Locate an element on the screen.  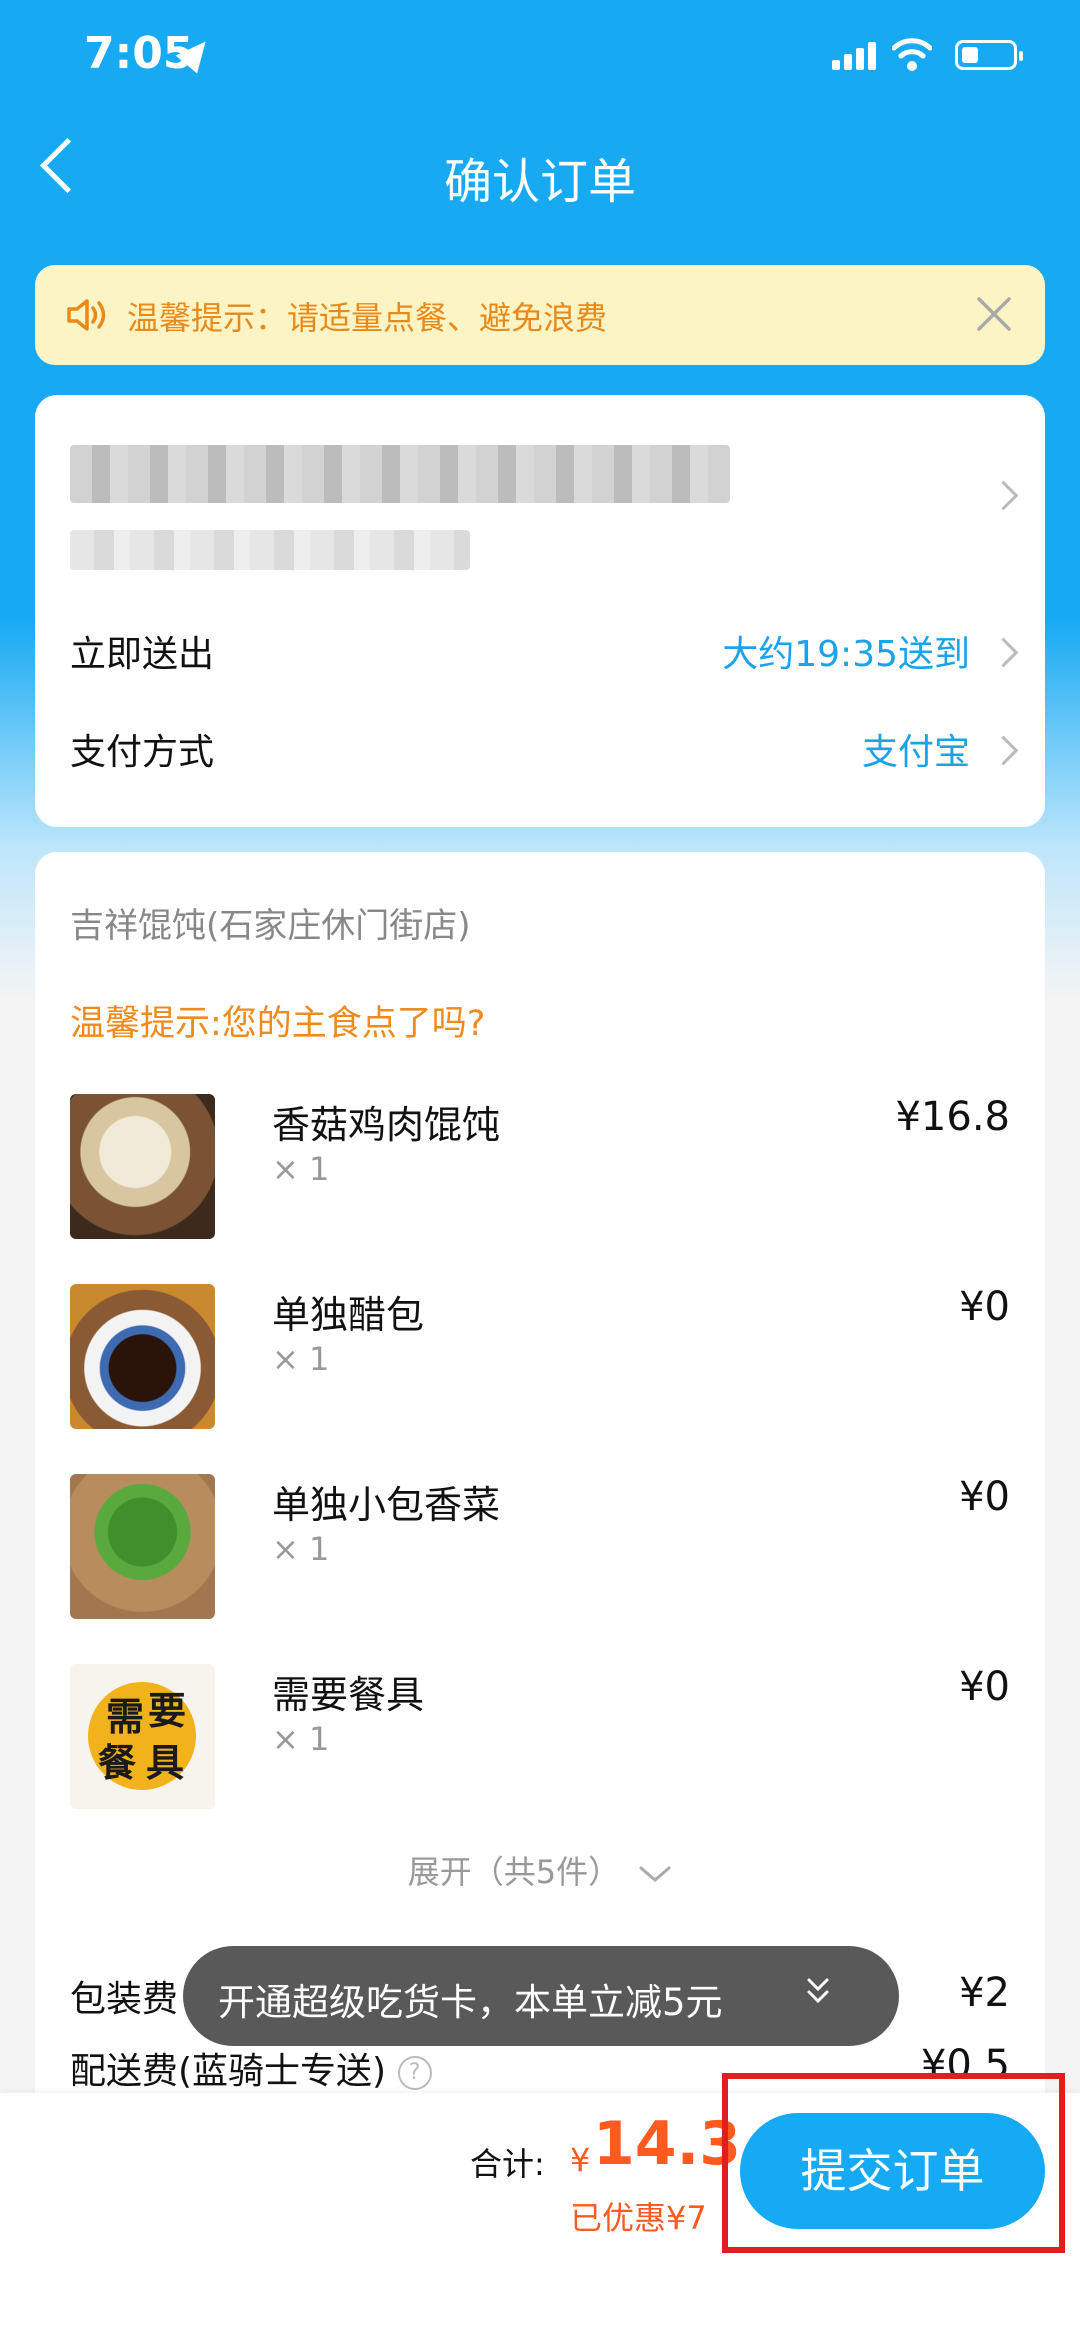
fee-value: ¥2 is located at coordinates (984, 1993).